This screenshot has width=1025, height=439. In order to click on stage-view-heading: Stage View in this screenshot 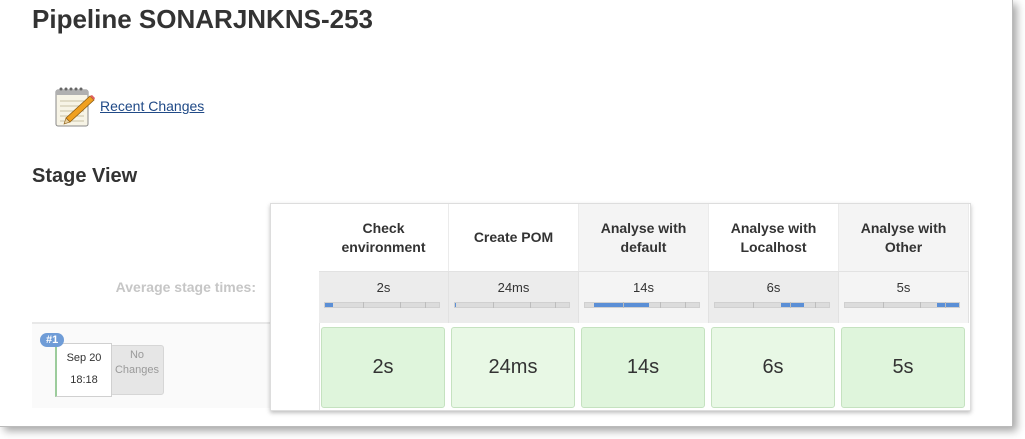, I will do `click(85, 176)`.